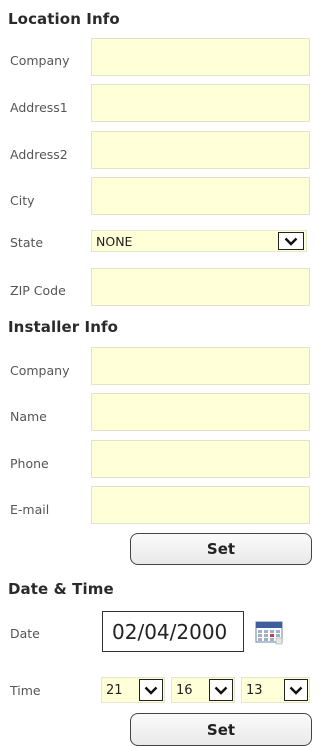 This screenshot has width=320, height=746. I want to click on location-company-field, so click(200, 57).